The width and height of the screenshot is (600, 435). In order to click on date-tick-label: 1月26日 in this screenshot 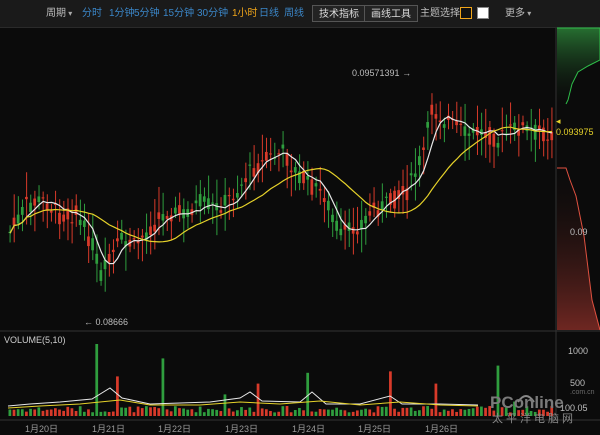, I will do `click(442, 429)`.